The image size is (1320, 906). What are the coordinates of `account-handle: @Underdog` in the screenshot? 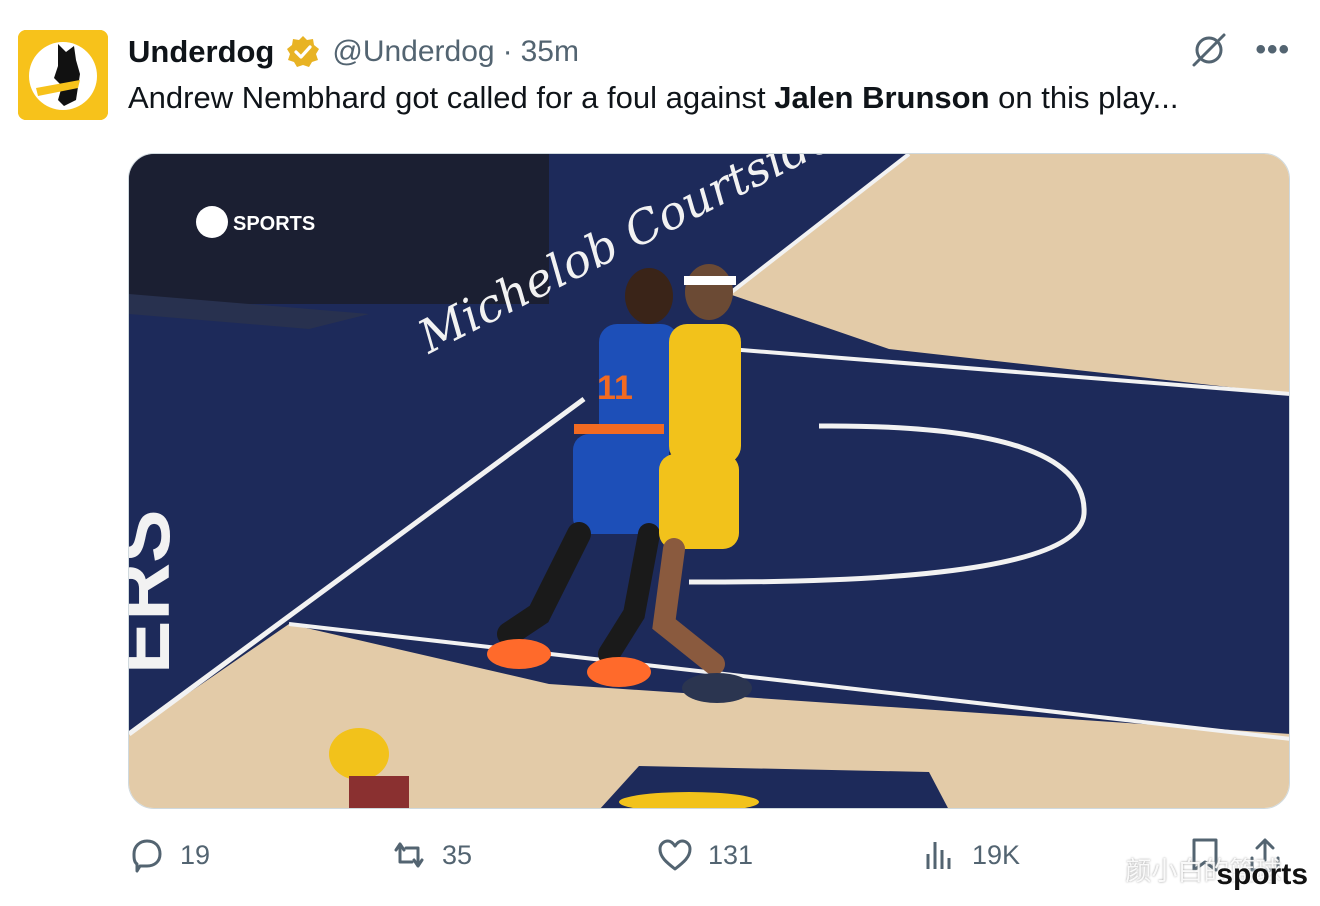 It's located at (413, 52).